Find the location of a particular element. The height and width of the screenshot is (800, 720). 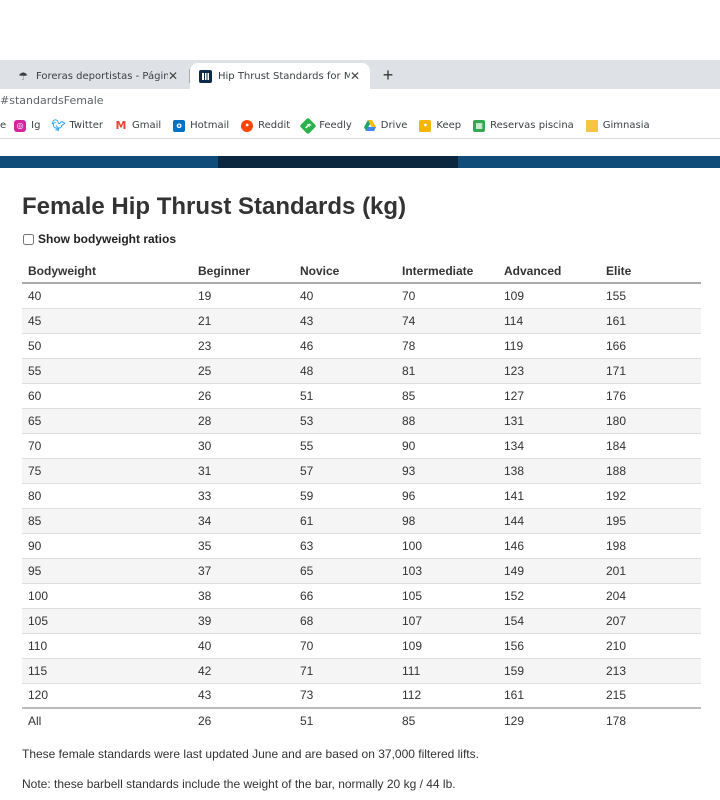

table-cell: 131 is located at coordinates (549, 421).